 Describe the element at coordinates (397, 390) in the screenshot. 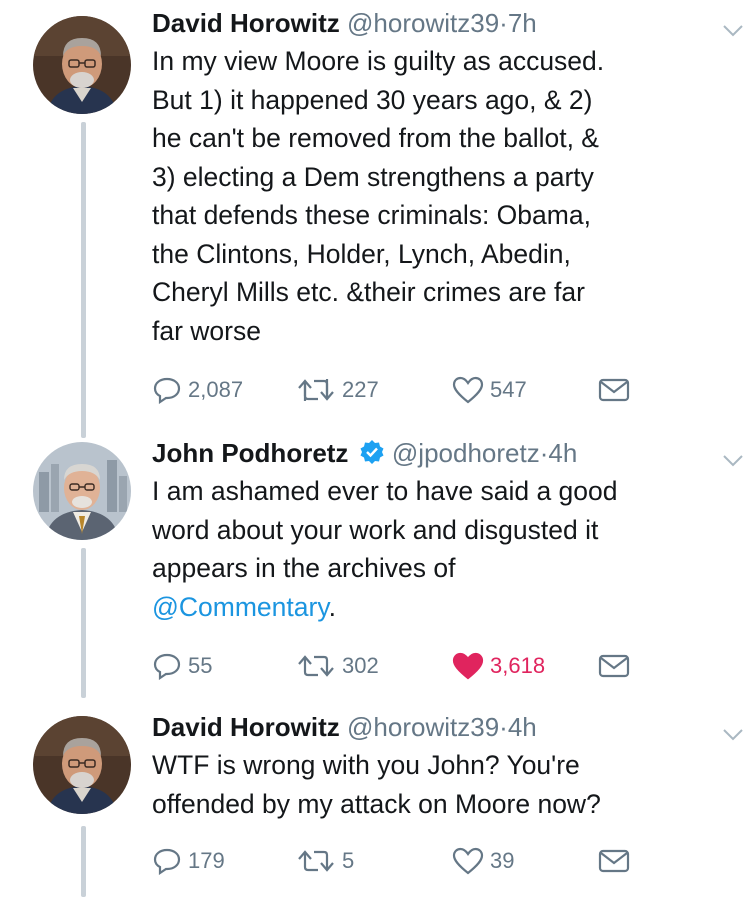

I see `tweet-actions: 2,087 227 547` at that location.